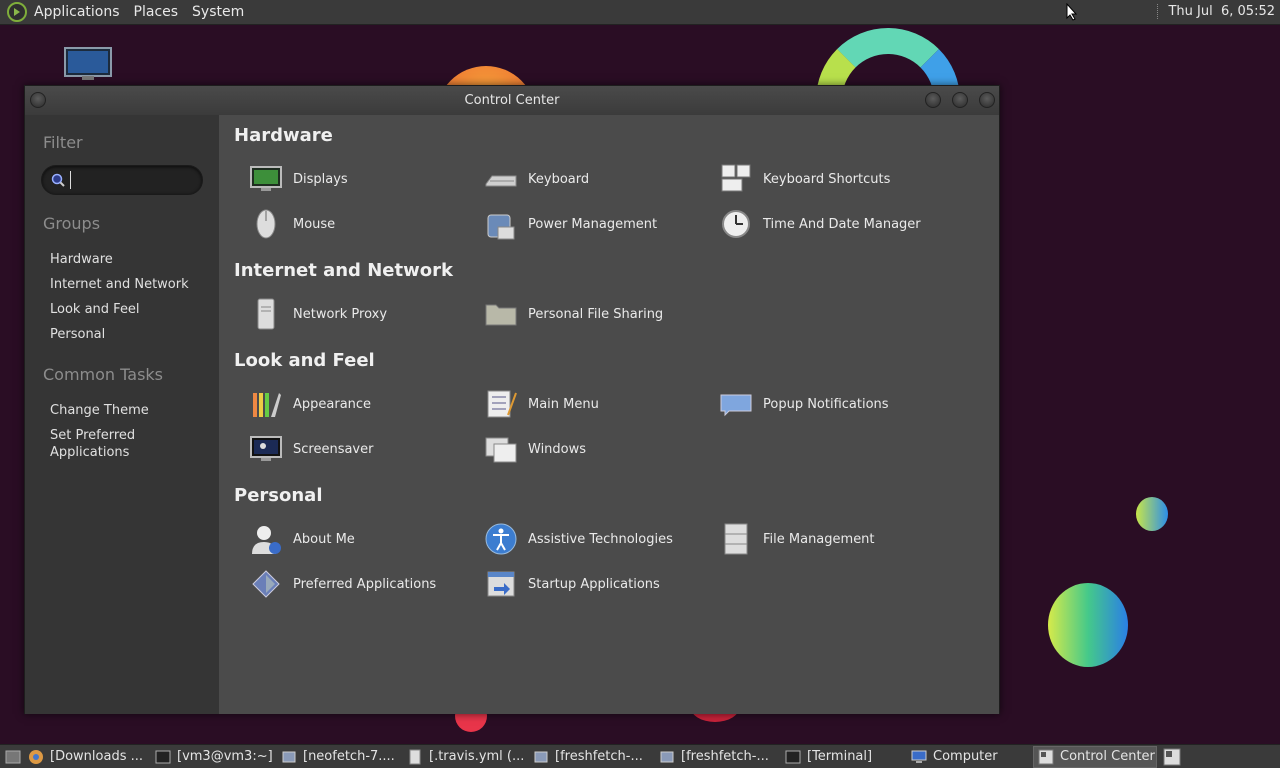 Image resolution: width=1280 pixels, height=768 pixels. Describe the element at coordinates (81, 259) in the screenshot. I see `group-link-hardware: Hardware` at that location.